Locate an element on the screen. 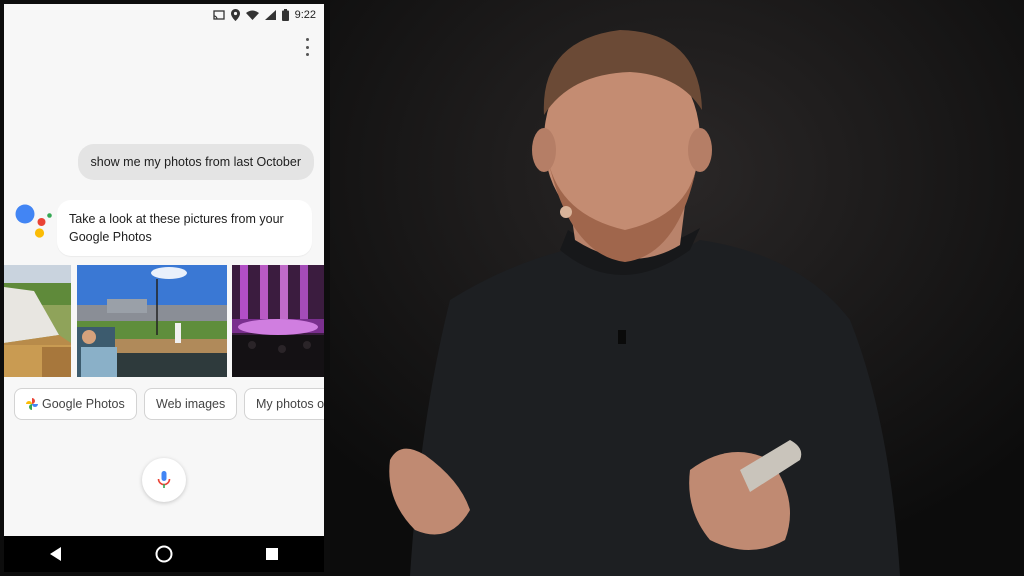  web-images-chip: Web images is located at coordinates (191, 404).